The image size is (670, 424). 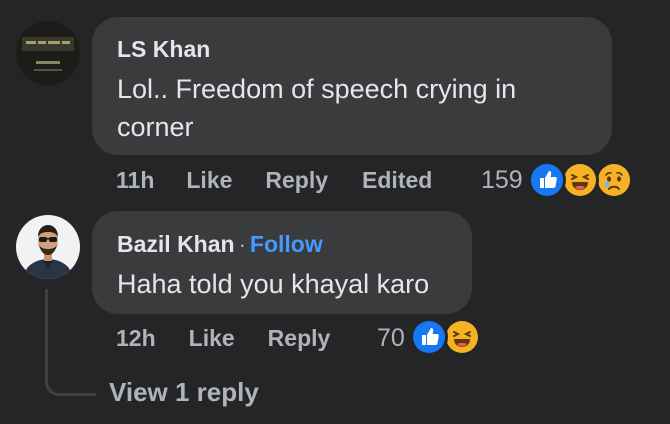 What do you see at coordinates (391, 338) in the screenshot?
I see `reaction-count: 70` at bounding box center [391, 338].